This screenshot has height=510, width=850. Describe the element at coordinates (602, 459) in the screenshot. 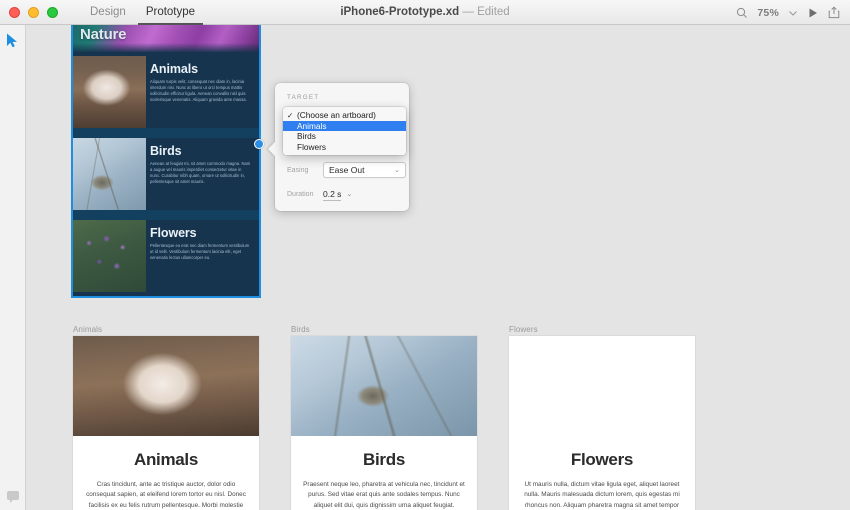

I see `artboard-heading: Flowers` at that location.